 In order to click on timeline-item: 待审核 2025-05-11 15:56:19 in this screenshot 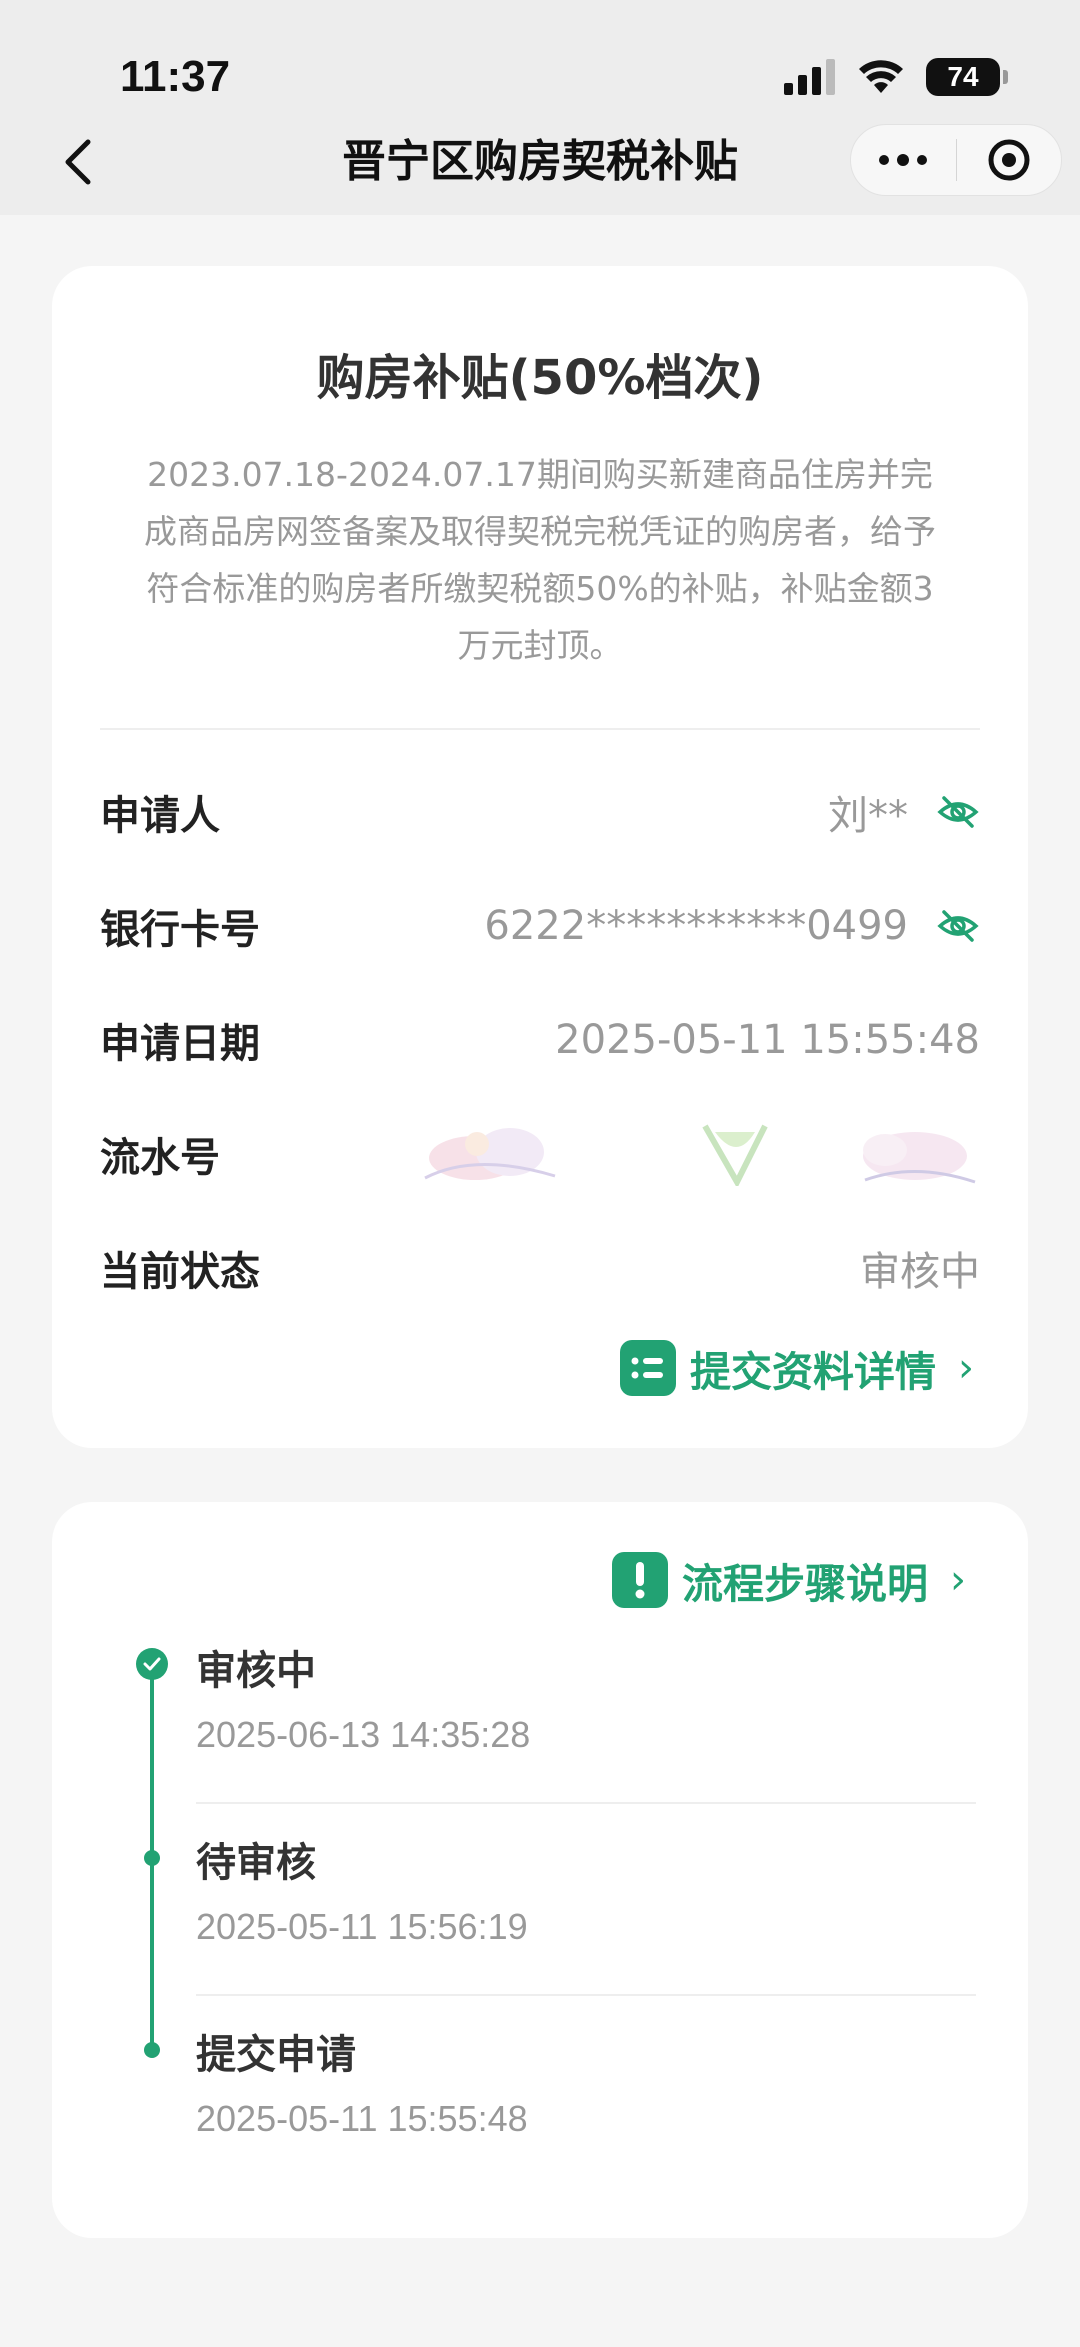, I will do `click(586, 1889)`.